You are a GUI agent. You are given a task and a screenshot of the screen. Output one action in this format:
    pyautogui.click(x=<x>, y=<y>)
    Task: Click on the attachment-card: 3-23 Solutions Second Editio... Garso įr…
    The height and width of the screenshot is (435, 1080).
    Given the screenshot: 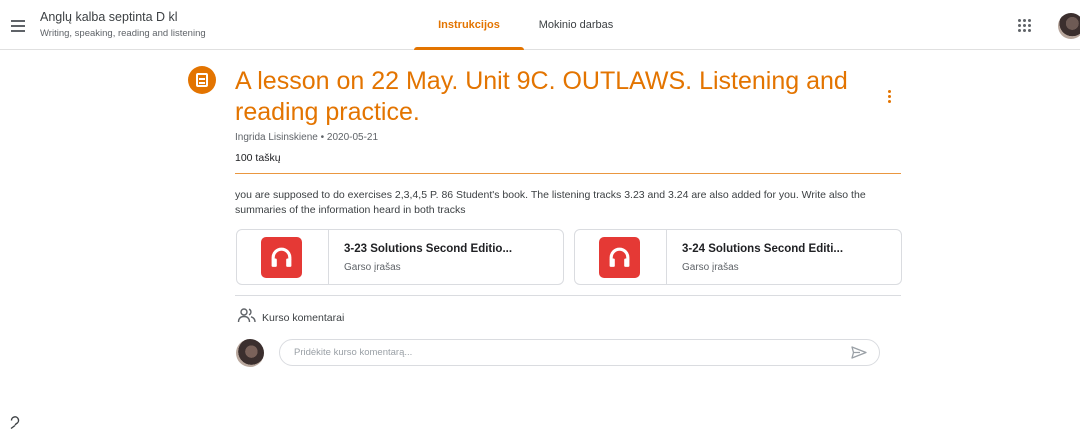 What is the action you would take?
    pyautogui.click(x=400, y=257)
    